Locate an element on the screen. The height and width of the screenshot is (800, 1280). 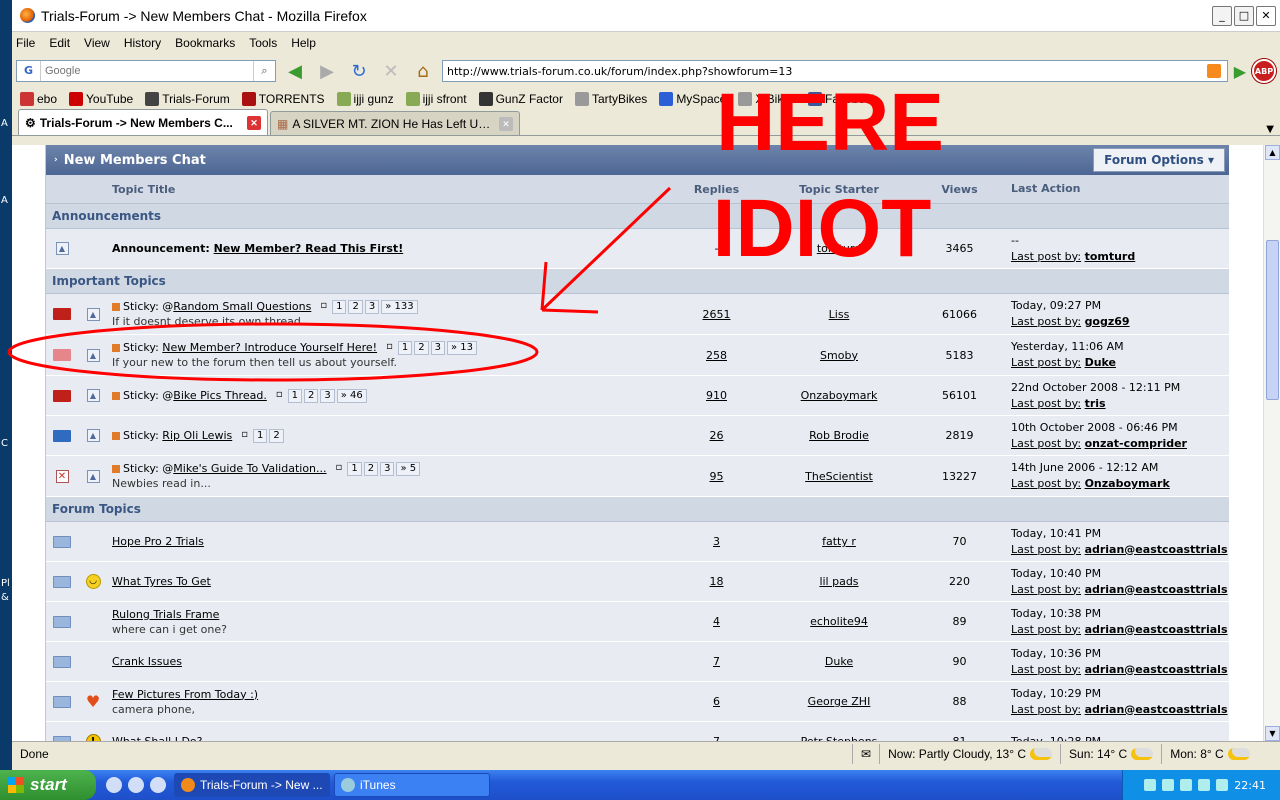
bookmark-torrents: TORRENTS is located at coordinates (283, 99).